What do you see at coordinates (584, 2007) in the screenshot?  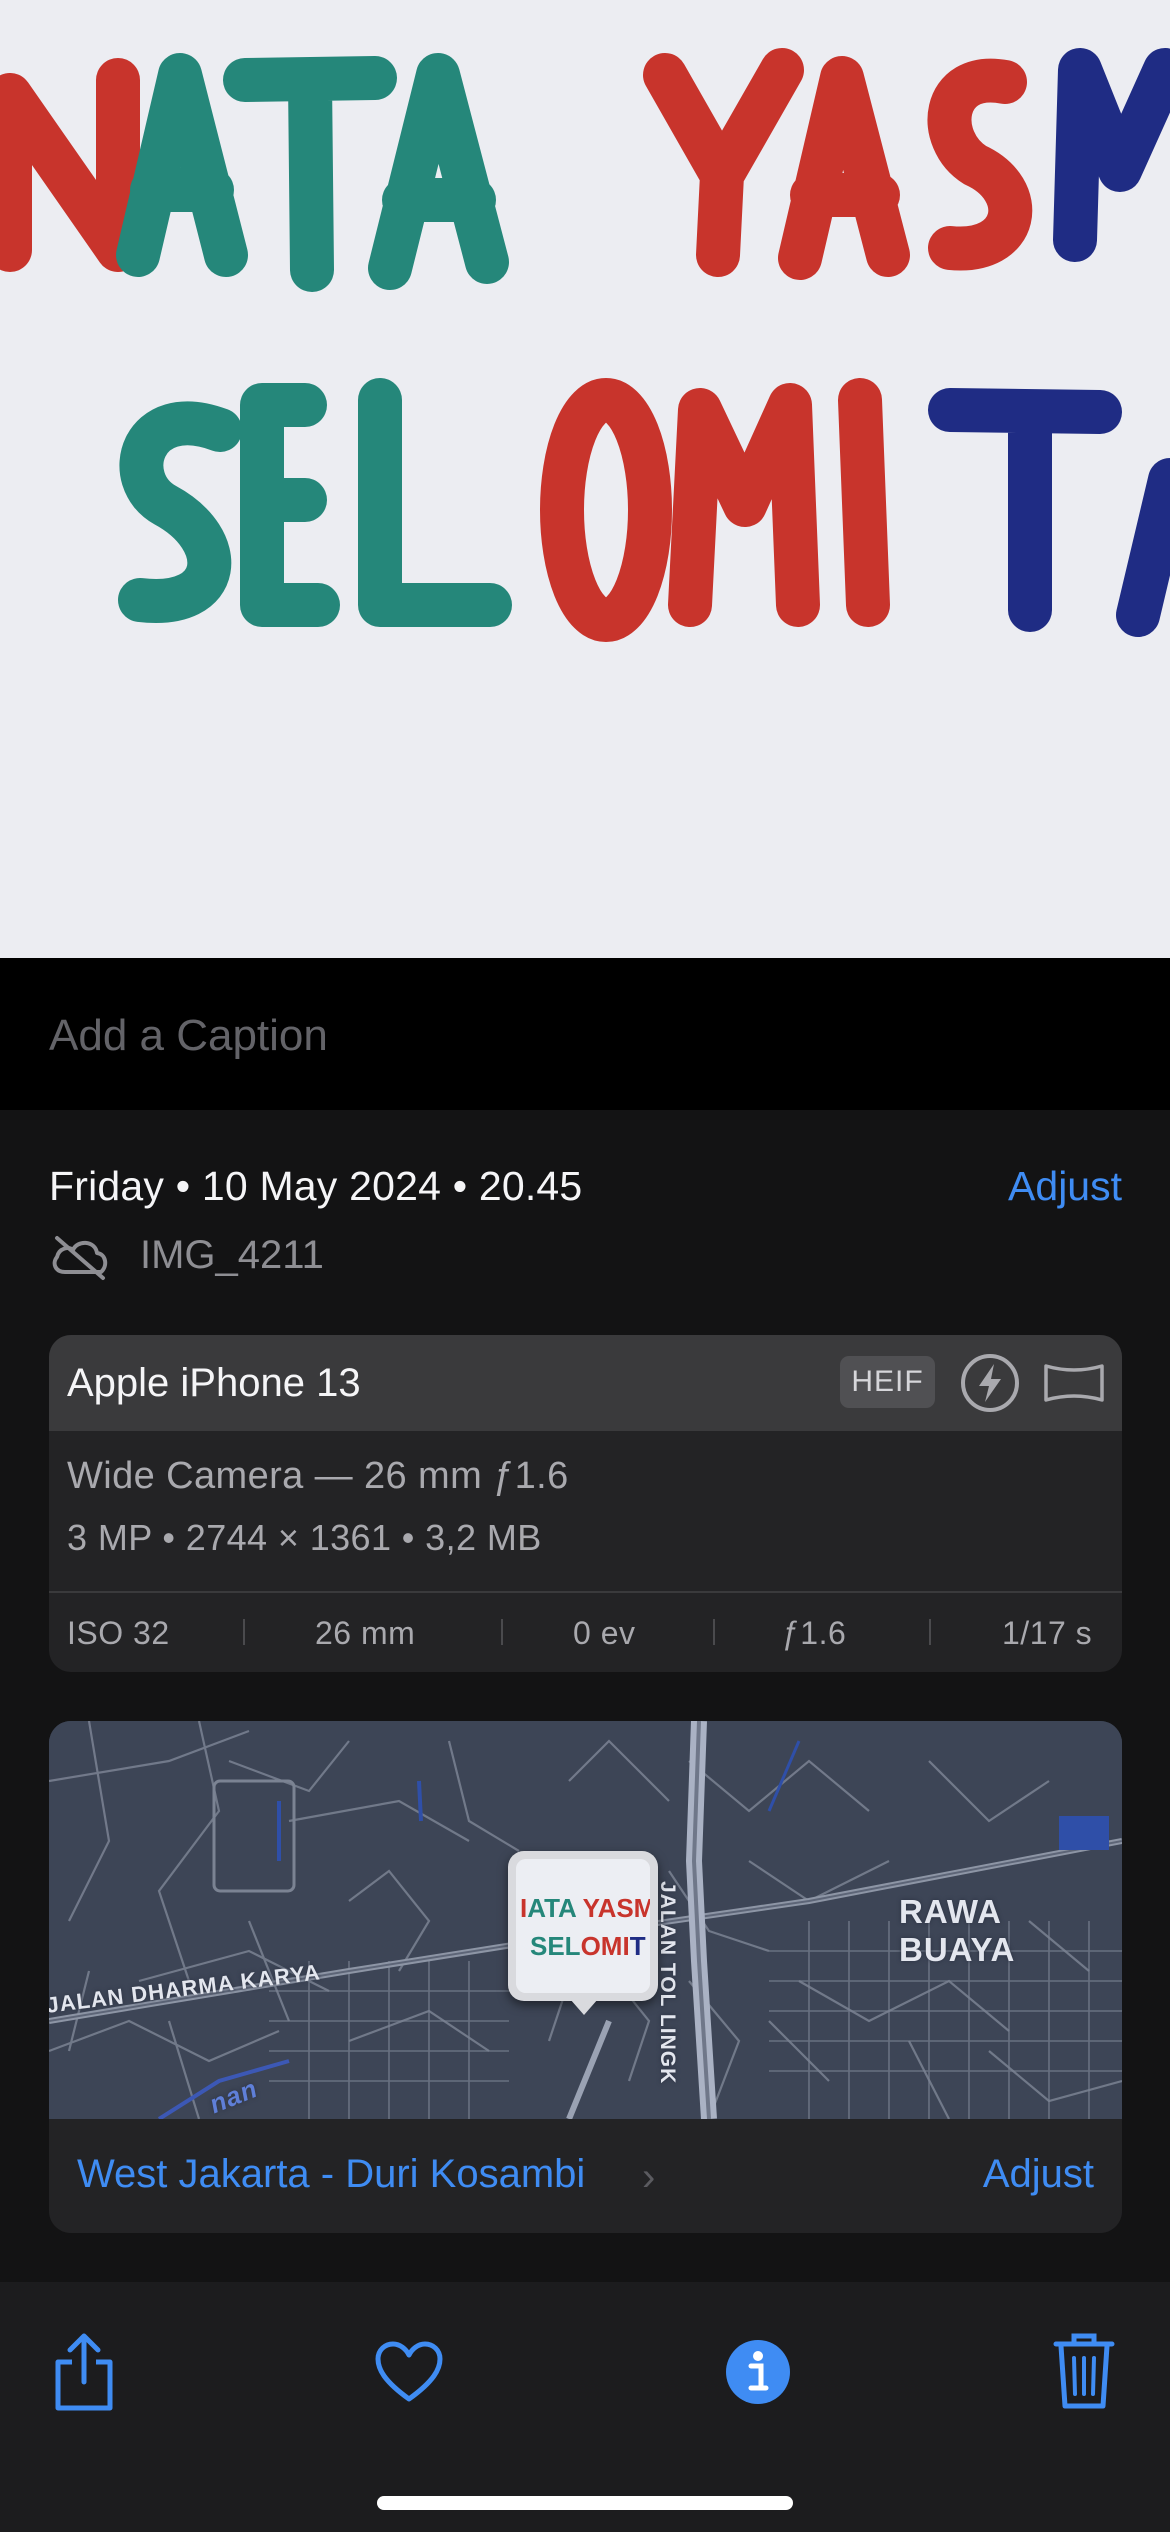 I see `pin-tail` at bounding box center [584, 2007].